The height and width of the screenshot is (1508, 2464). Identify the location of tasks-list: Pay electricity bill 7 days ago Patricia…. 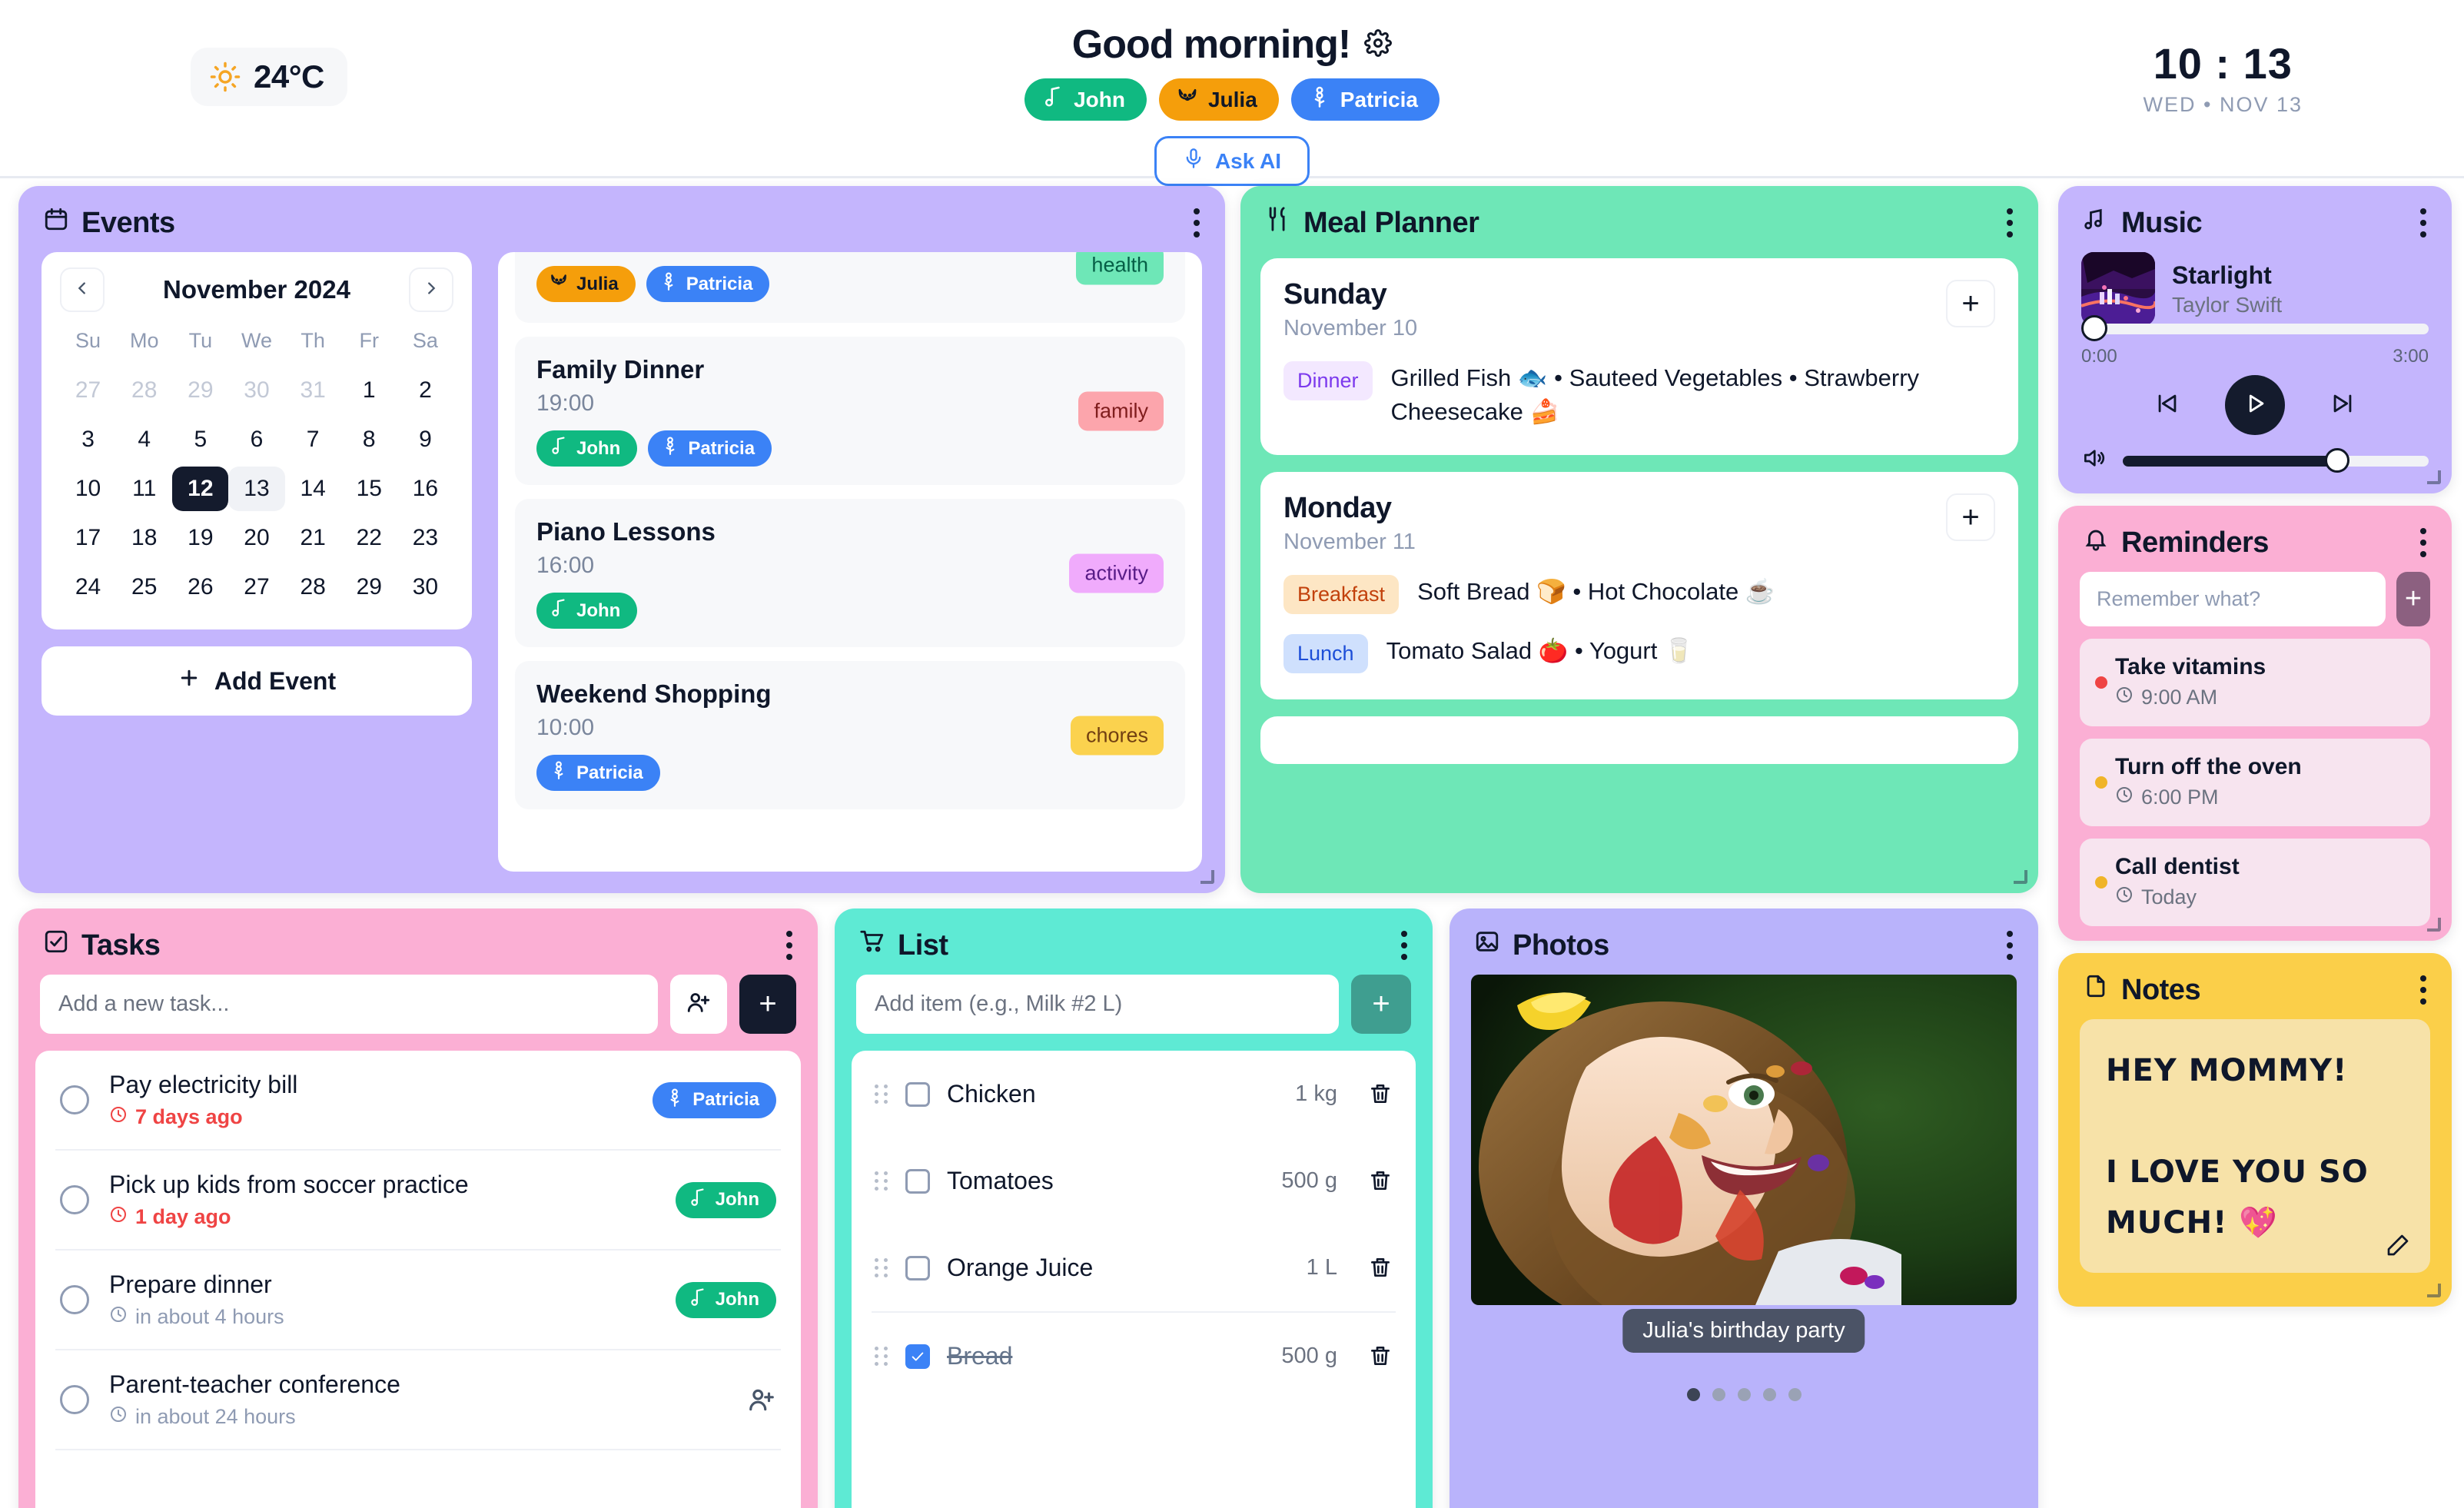
(418, 1279).